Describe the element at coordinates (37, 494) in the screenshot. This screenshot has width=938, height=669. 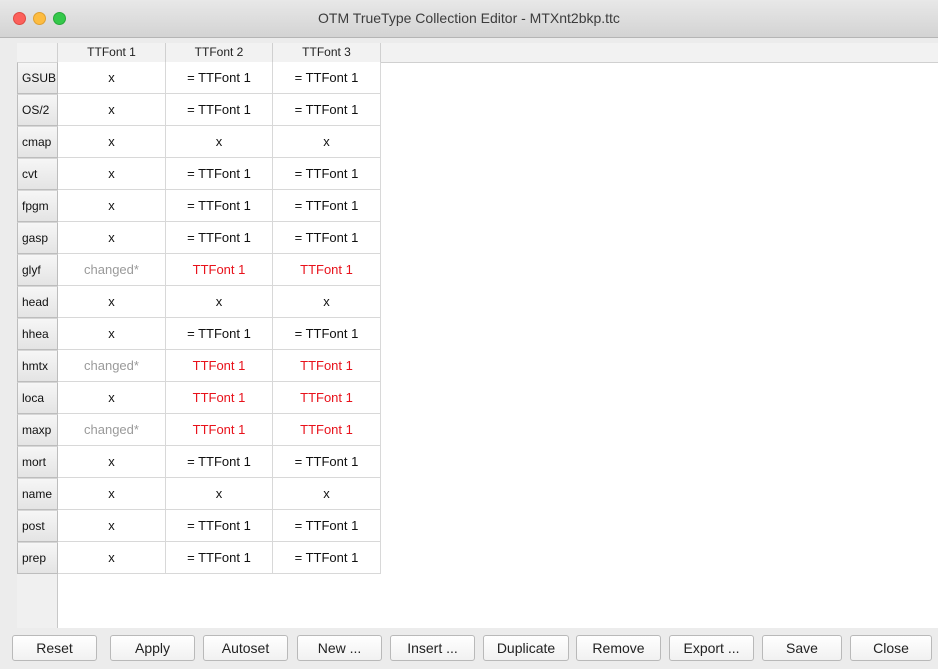
I see `row-header-name: name` at that location.